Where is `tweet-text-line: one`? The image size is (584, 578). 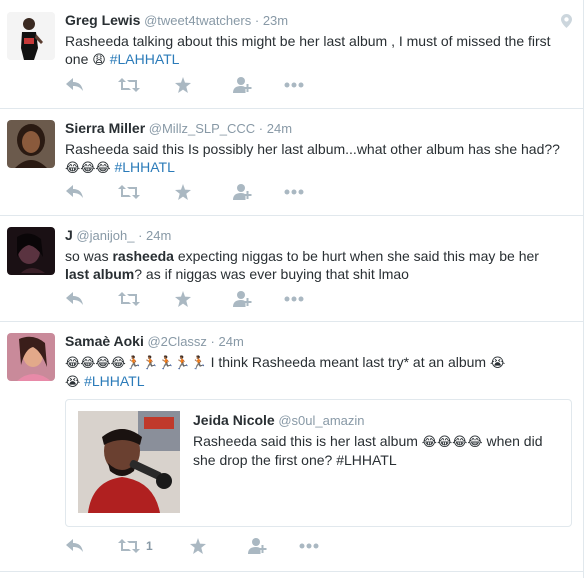 tweet-text-line: one is located at coordinates (79, 59).